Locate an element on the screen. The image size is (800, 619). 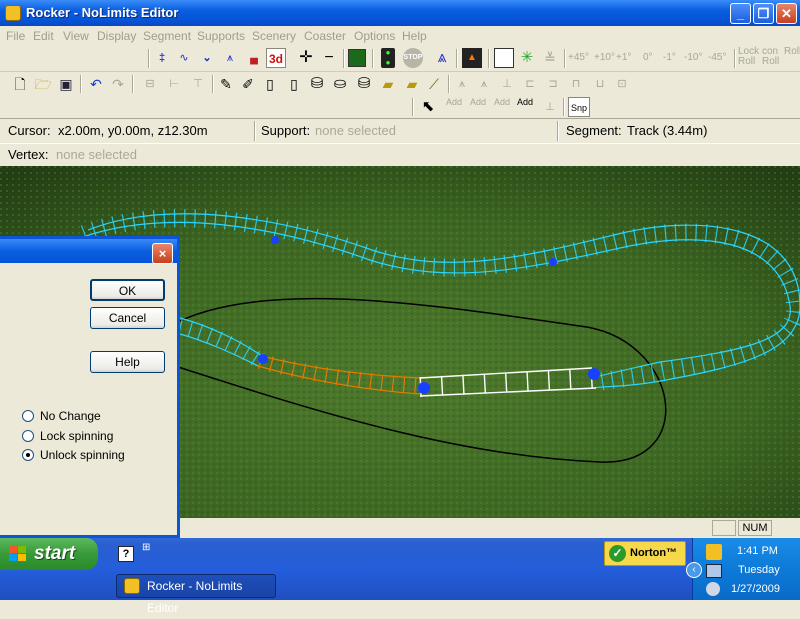
cancel-button: Cancel is located at coordinates (127, 318).